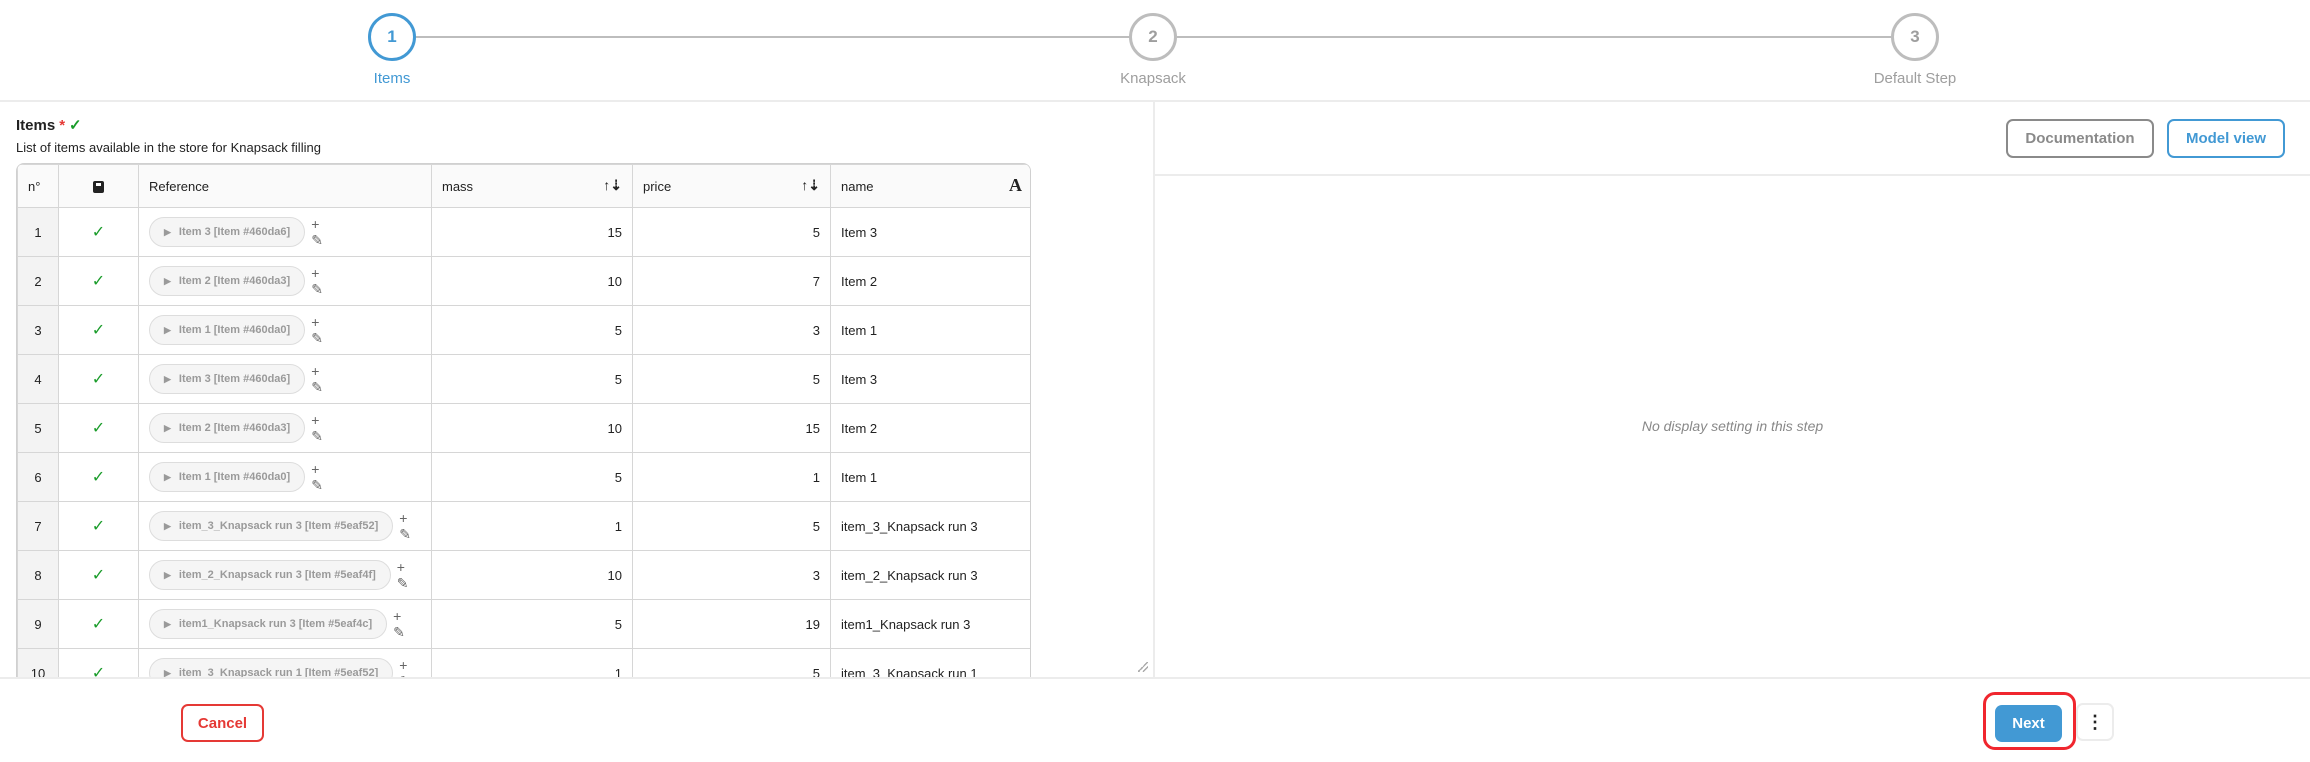  Describe the element at coordinates (930, 624) in the screenshot. I see `name-cell: item1_Knapsack run 3` at that location.